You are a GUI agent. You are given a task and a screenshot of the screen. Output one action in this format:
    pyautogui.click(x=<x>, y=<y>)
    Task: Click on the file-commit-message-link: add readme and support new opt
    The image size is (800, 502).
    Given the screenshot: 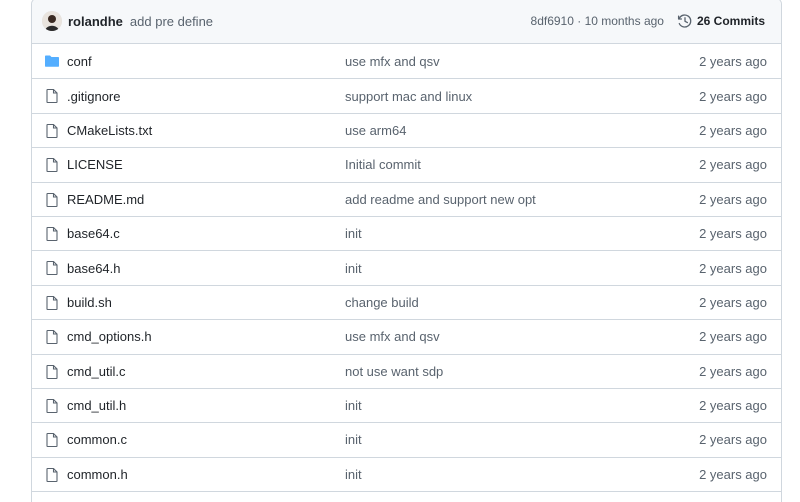 What is the action you would take?
    pyautogui.click(x=440, y=199)
    